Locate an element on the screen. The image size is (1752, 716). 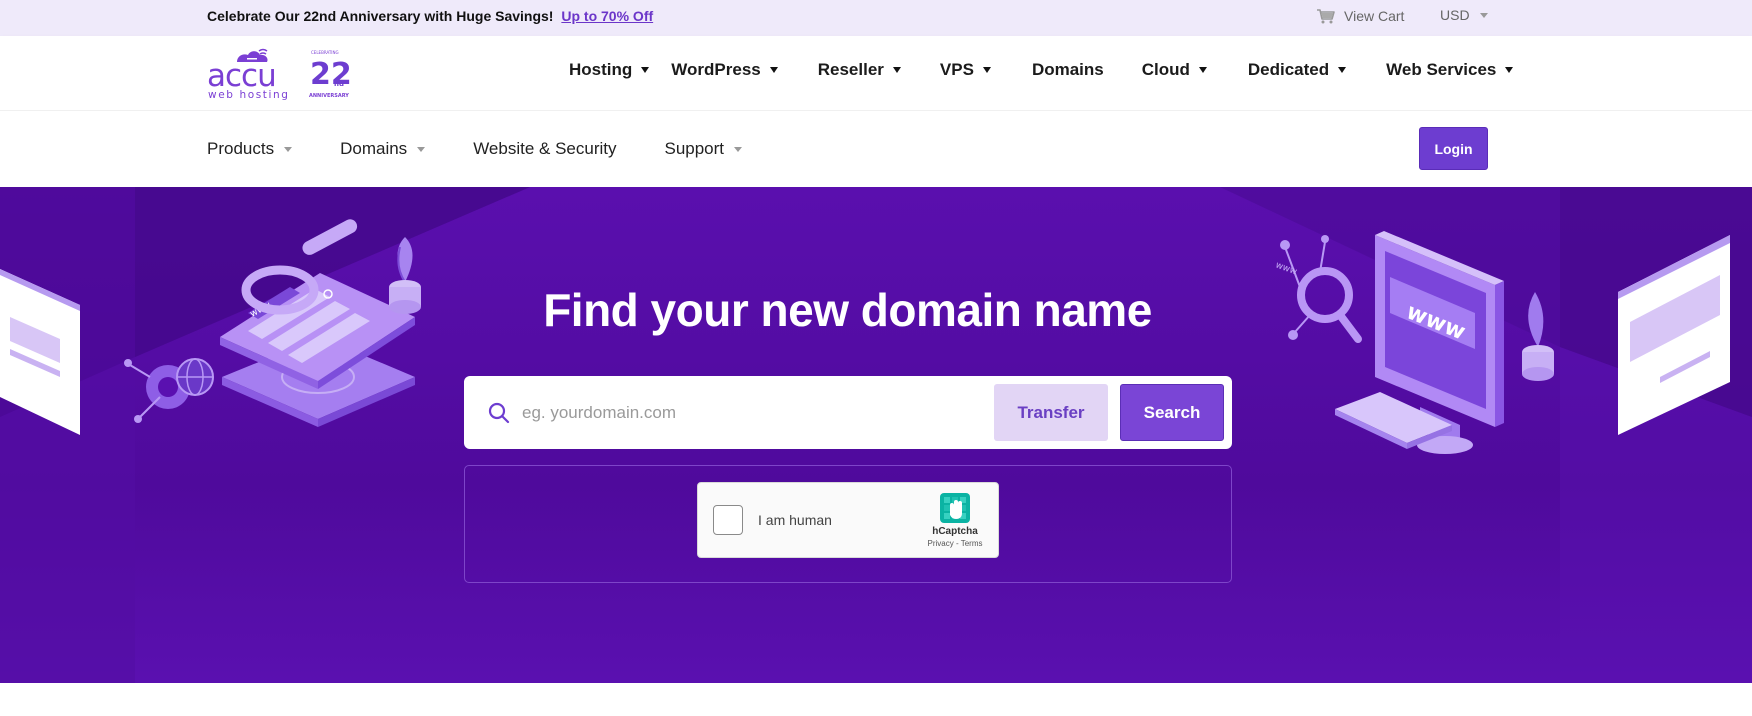
nav-item-hosting: Hosting is located at coordinates (609, 70).